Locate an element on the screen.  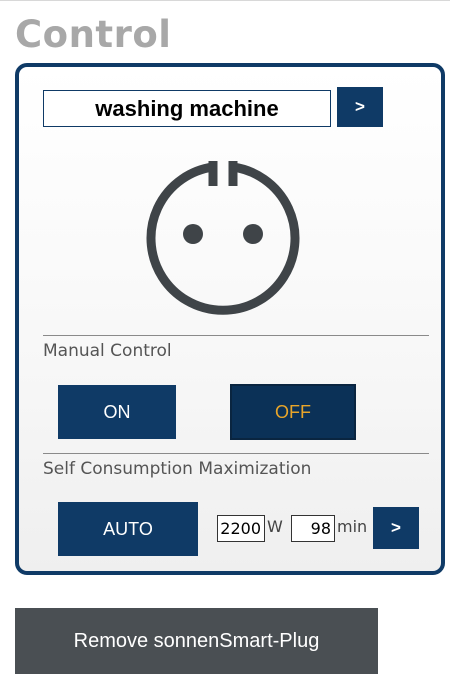
apply-button: > is located at coordinates (396, 528).